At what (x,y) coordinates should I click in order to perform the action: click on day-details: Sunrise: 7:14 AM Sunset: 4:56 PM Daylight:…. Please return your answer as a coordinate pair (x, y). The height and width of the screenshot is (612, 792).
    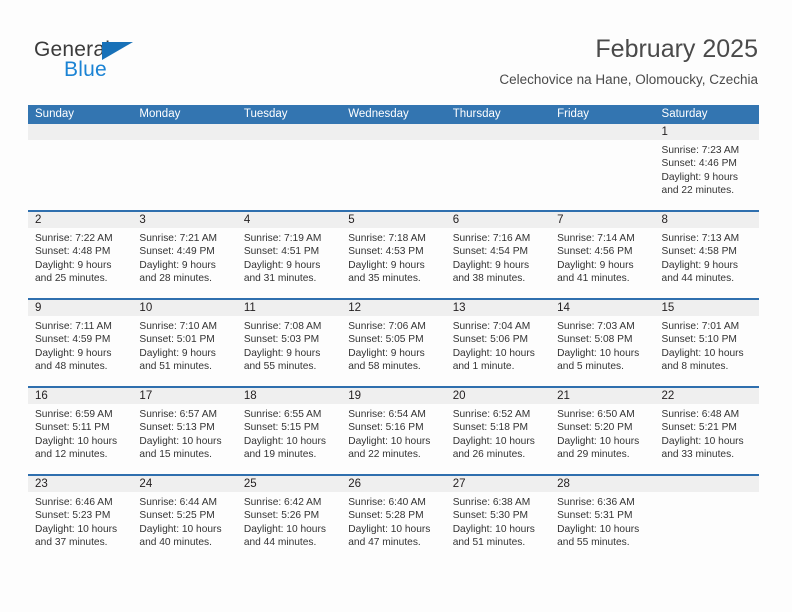
    Looking at the image, I should click on (602, 257).